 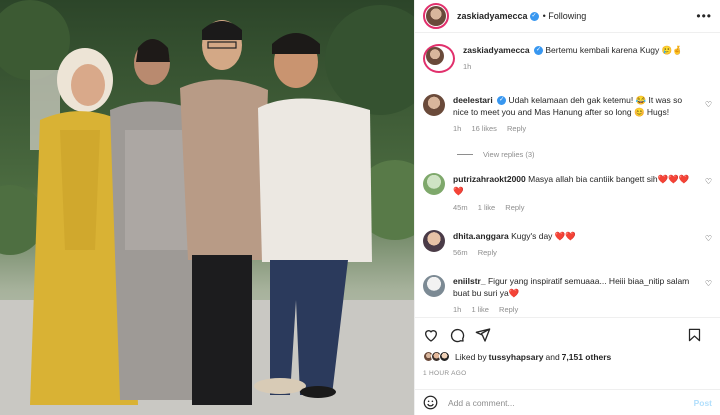 I want to click on likes-row: Liked by tussyhapsary and 7,151 others, so click(x=567, y=356).